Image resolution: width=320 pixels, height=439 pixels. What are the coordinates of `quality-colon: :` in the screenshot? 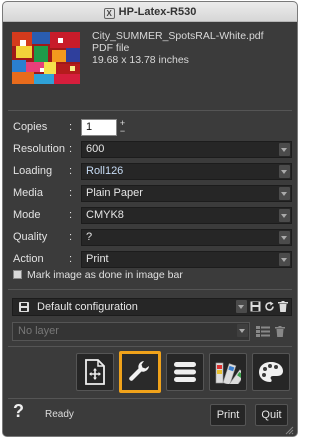 It's located at (71, 237).